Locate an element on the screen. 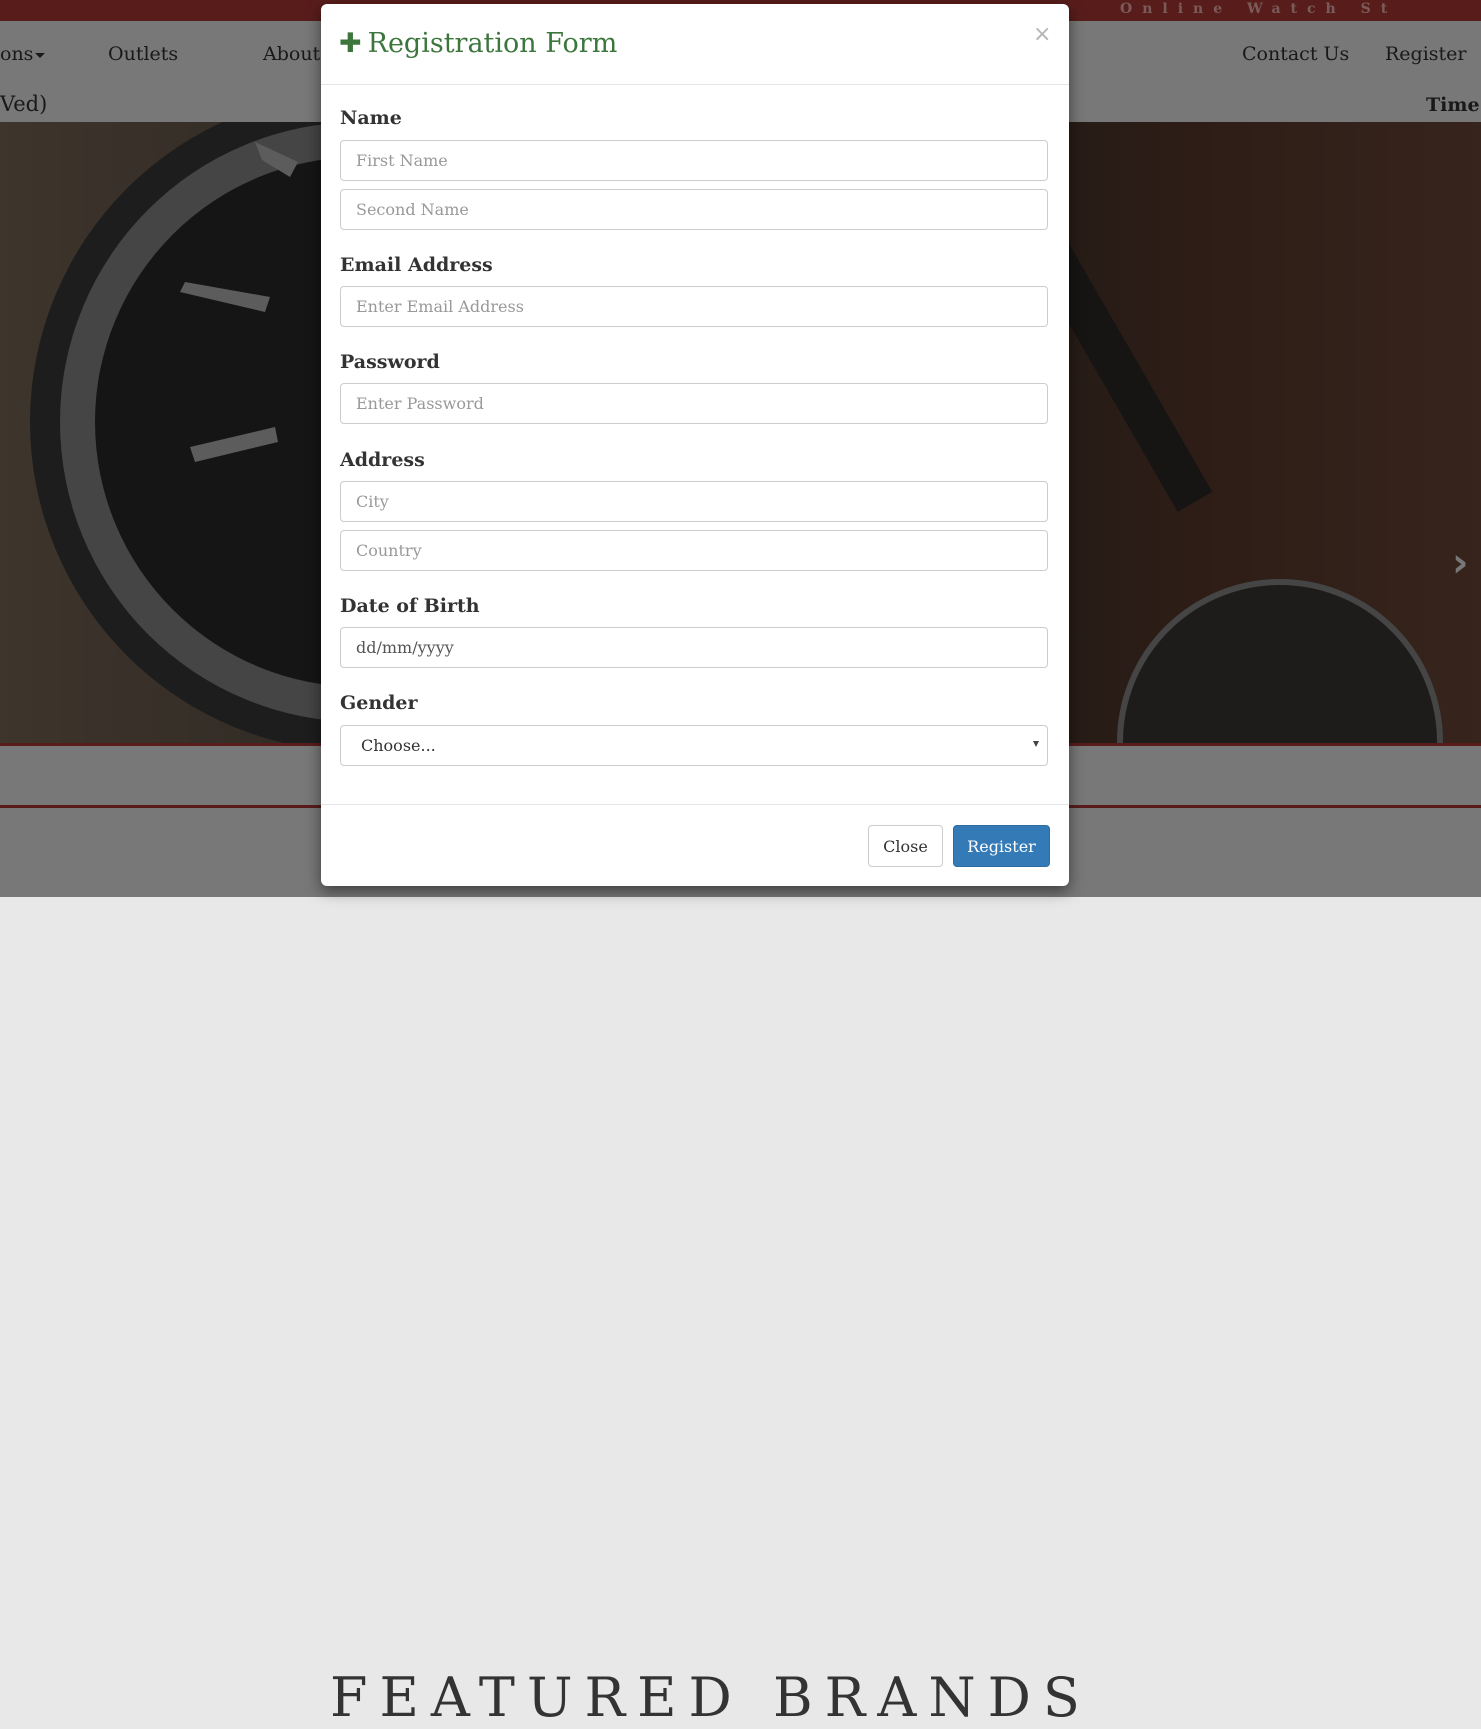 The height and width of the screenshot is (1729, 1481). city-input is located at coordinates (694, 501).